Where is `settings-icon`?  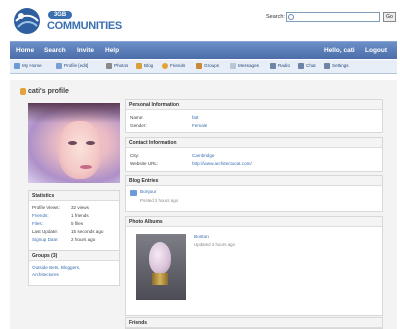 settings-icon is located at coordinates (327, 66).